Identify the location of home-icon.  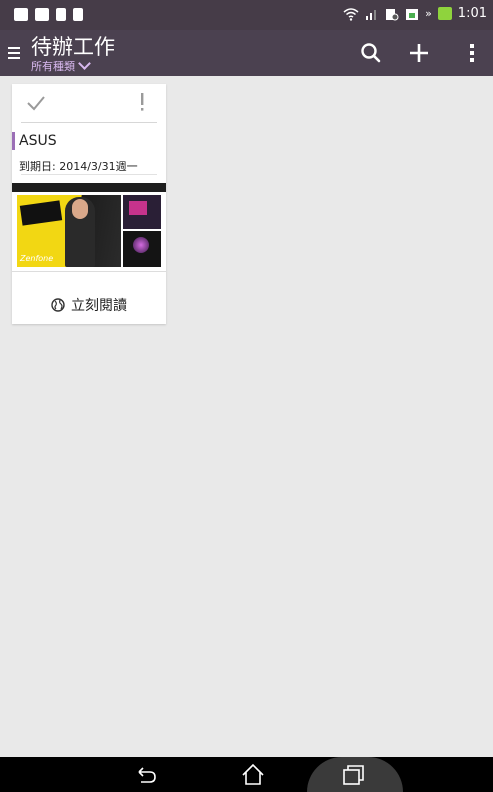
(253, 775).